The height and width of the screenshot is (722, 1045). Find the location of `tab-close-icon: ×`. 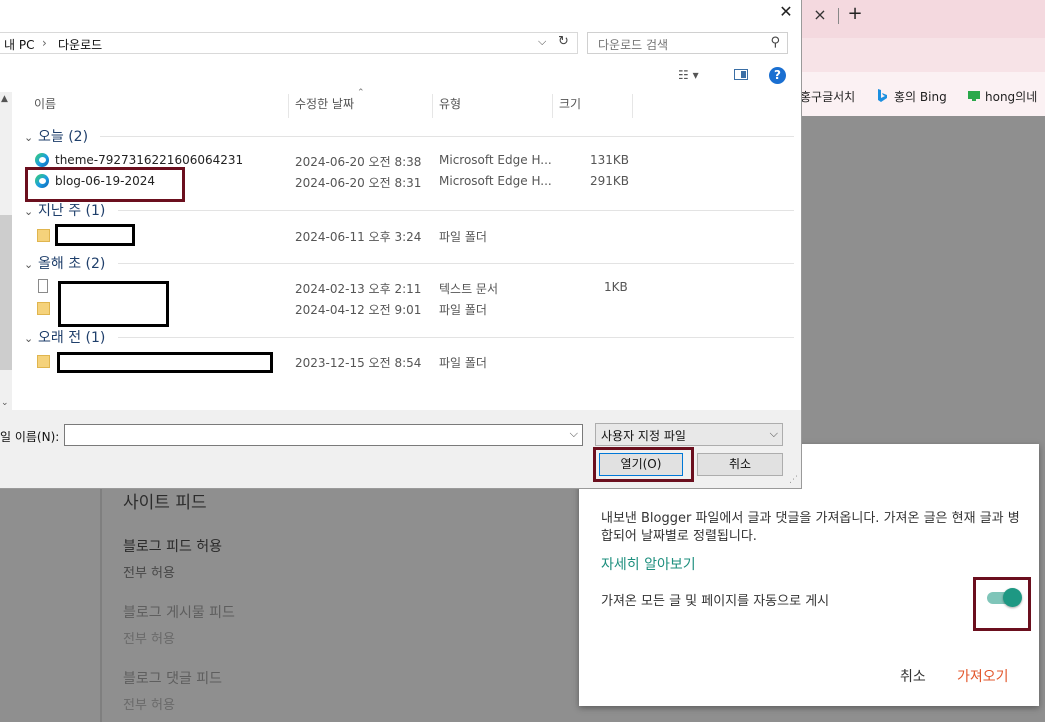

tab-close-icon: × is located at coordinates (820, 15).